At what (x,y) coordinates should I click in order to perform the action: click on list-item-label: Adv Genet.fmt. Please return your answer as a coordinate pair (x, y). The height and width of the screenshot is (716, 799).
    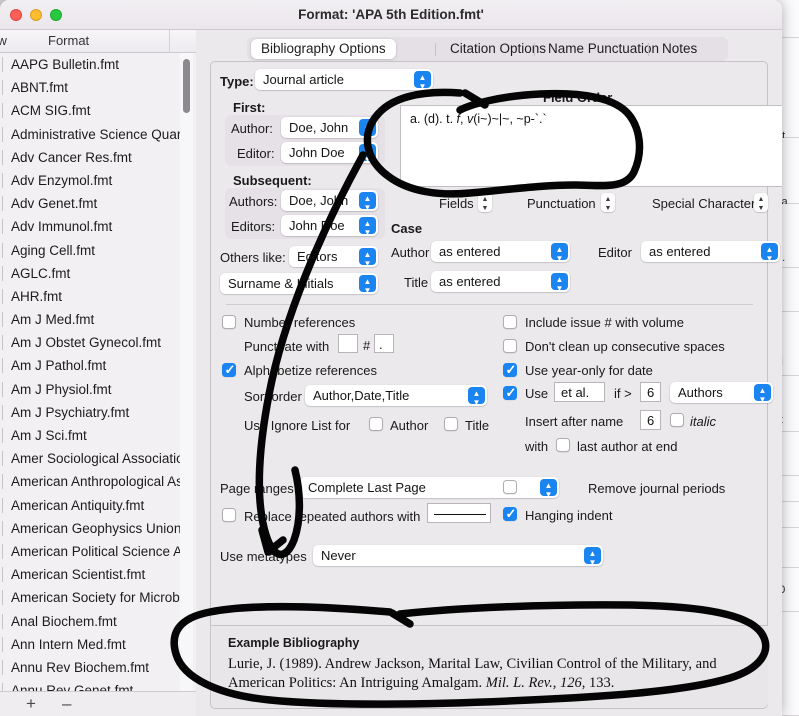
    Looking at the image, I should click on (54, 204).